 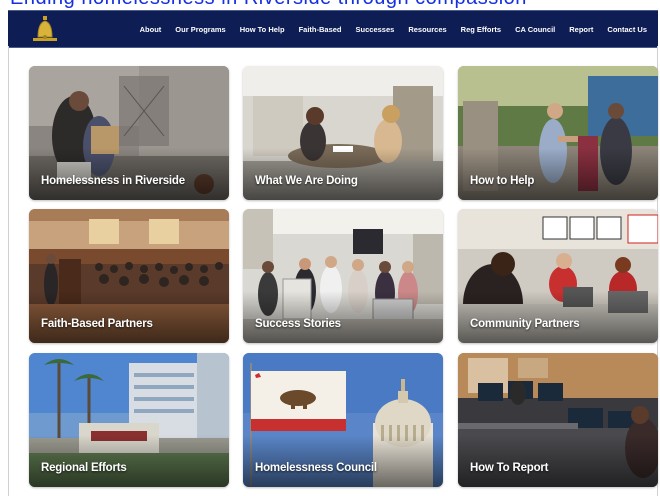 What do you see at coordinates (306, 181) in the screenshot?
I see `tile-label: What We Are Doing` at bounding box center [306, 181].